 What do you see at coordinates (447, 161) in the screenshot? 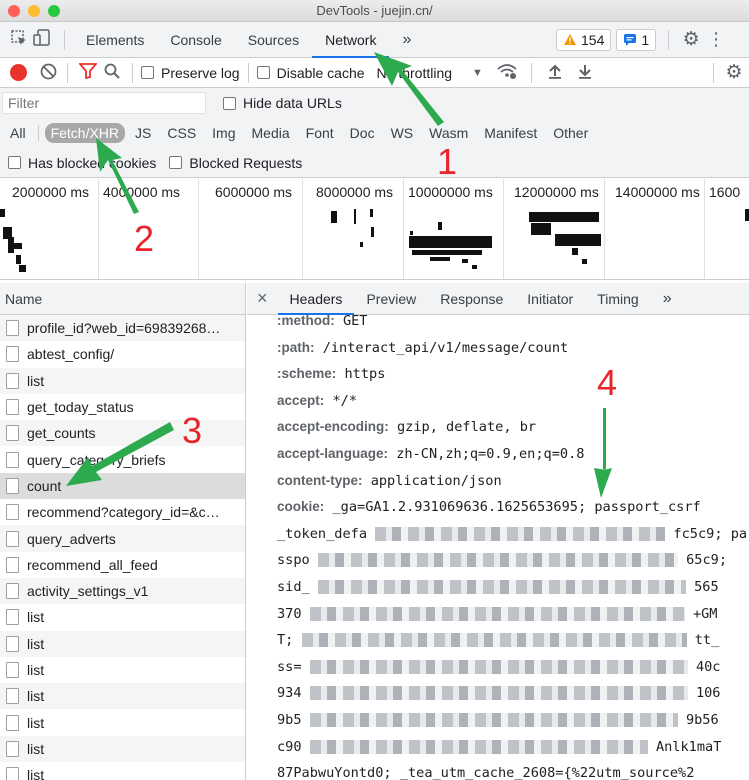
I see `annotation-number: 1` at bounding box center [447, 161].